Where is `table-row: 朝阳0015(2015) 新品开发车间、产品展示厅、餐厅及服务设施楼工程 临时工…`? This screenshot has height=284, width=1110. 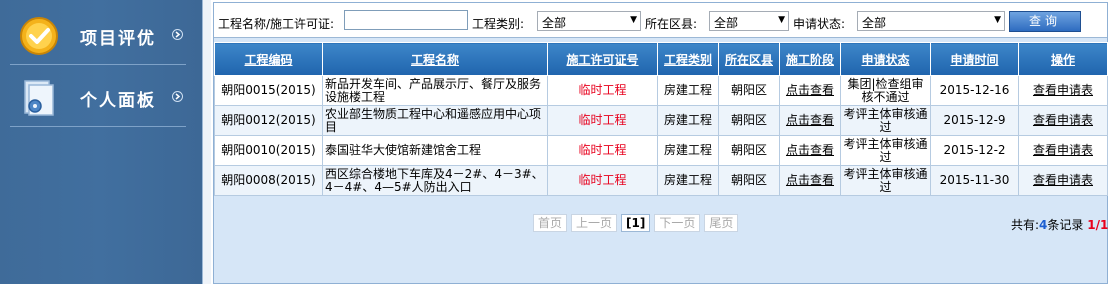
table-row: 朝阳0015(2015) 新品开发车间、产品展示厅、餐厅及服务设施楼工程 临时工… is located at coordinates (661, 90).